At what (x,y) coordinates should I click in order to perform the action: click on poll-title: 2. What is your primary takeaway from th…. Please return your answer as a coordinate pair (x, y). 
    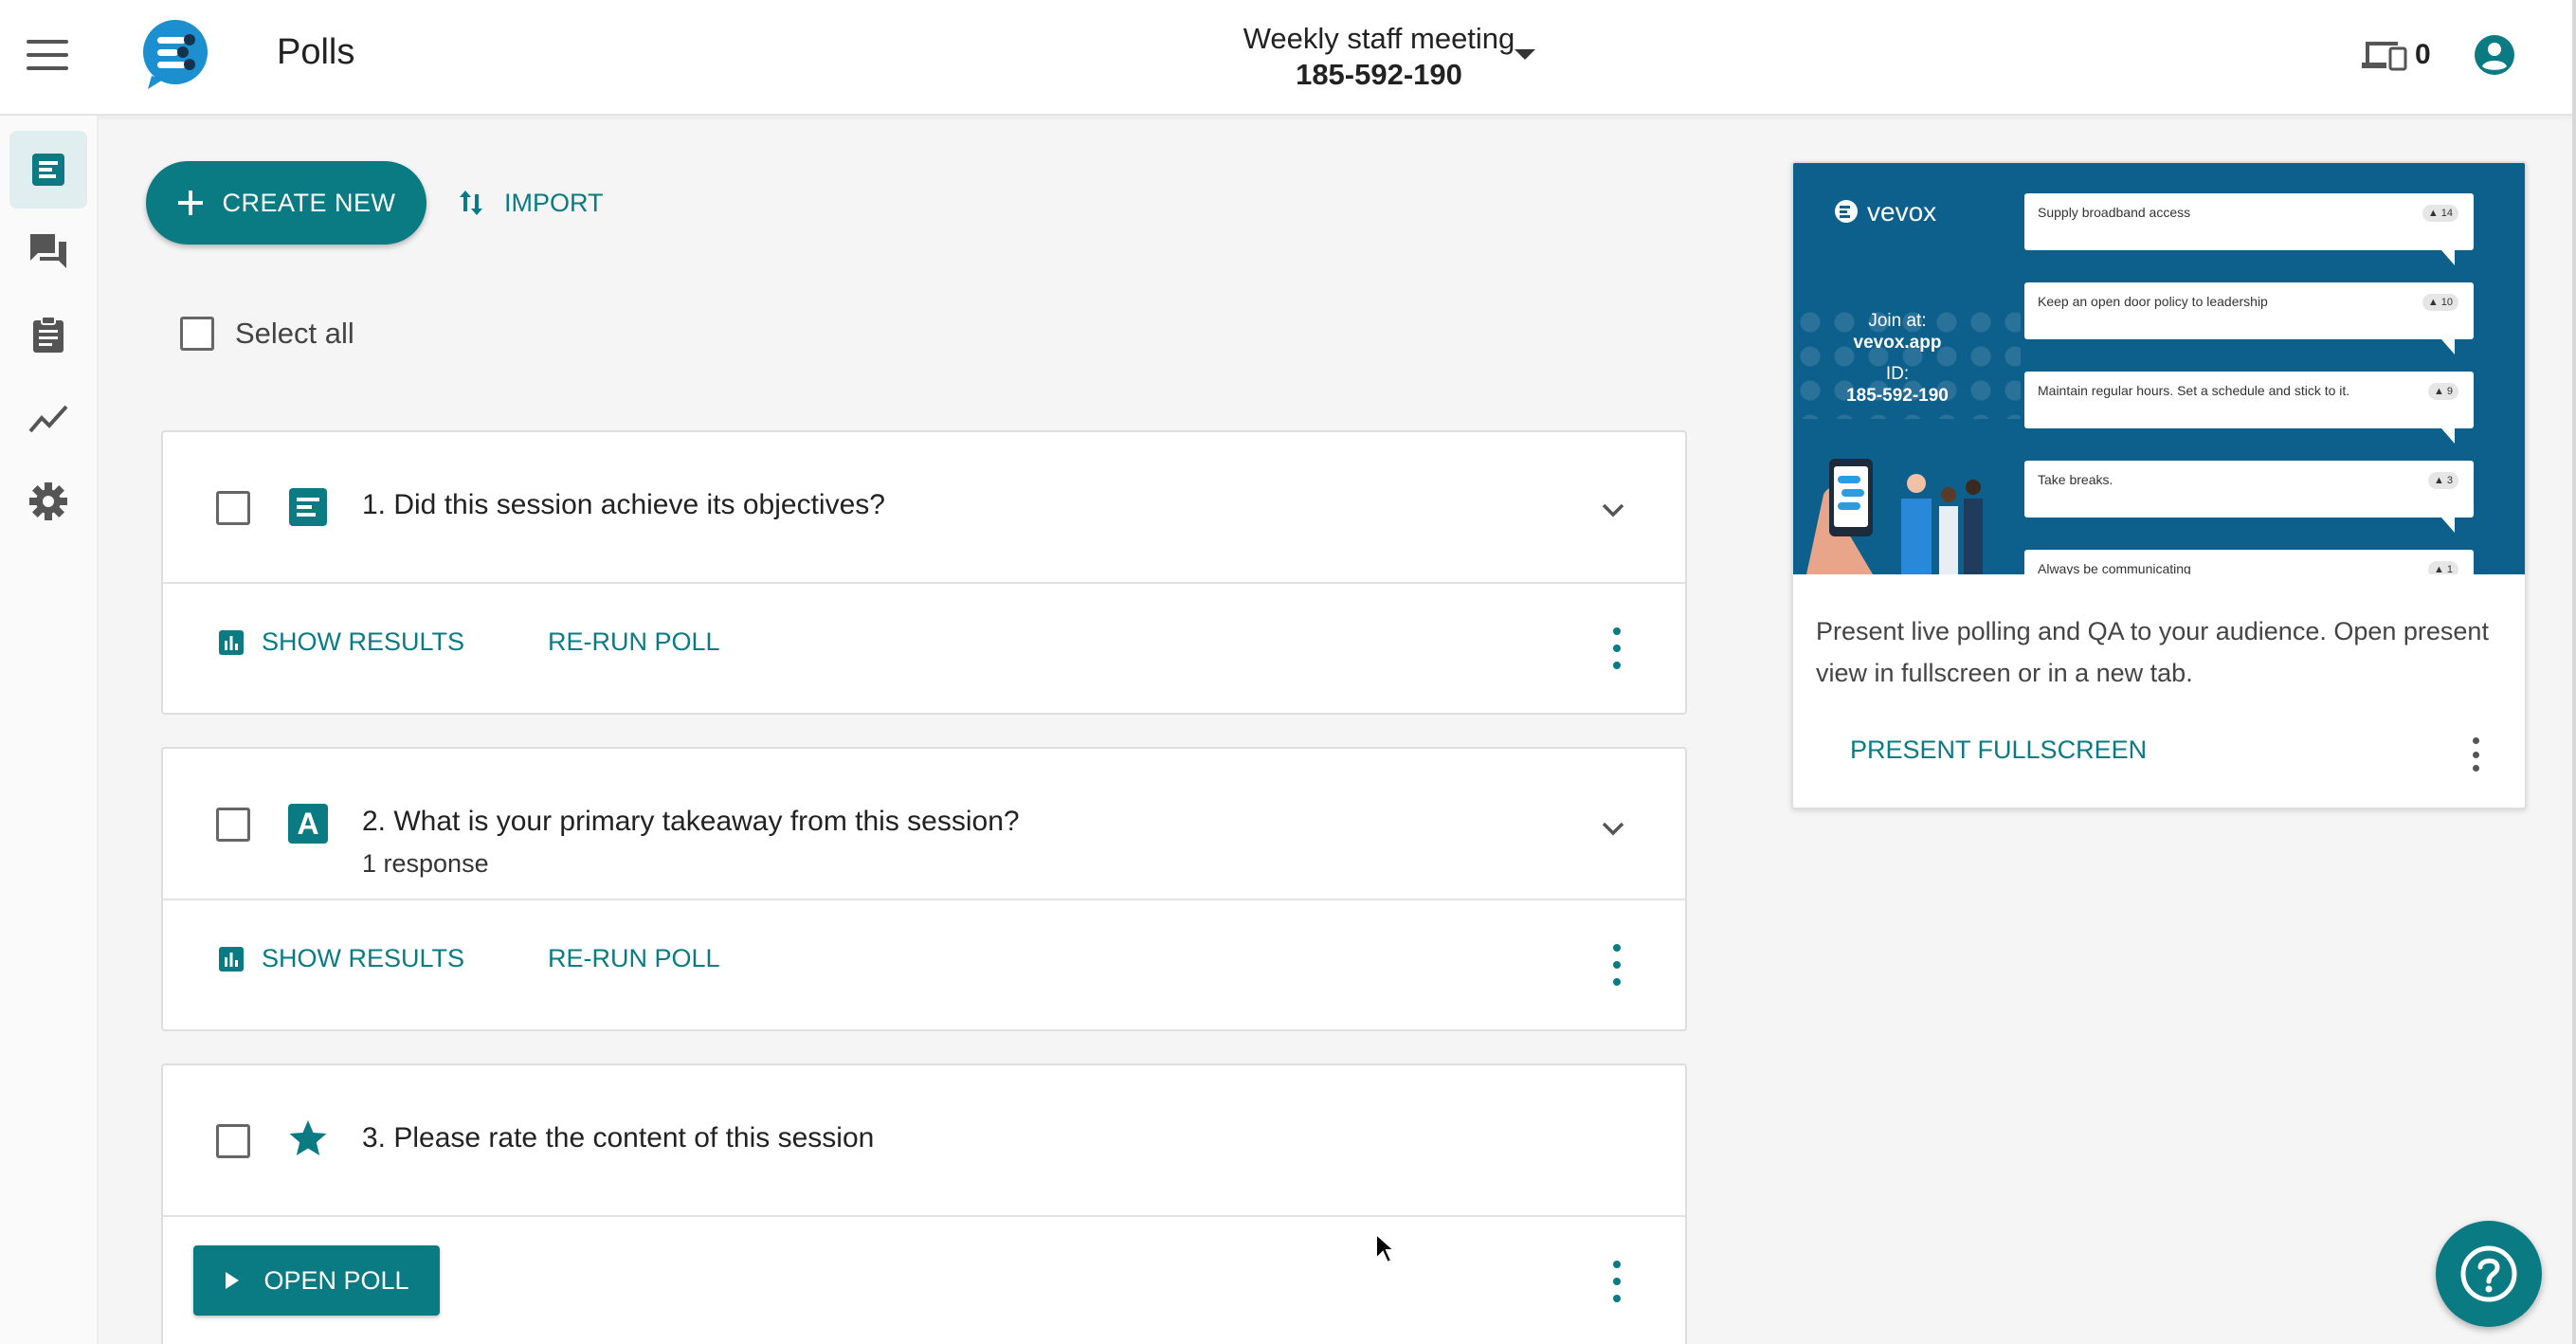
    Looking at the image, I should click on (691, 821).